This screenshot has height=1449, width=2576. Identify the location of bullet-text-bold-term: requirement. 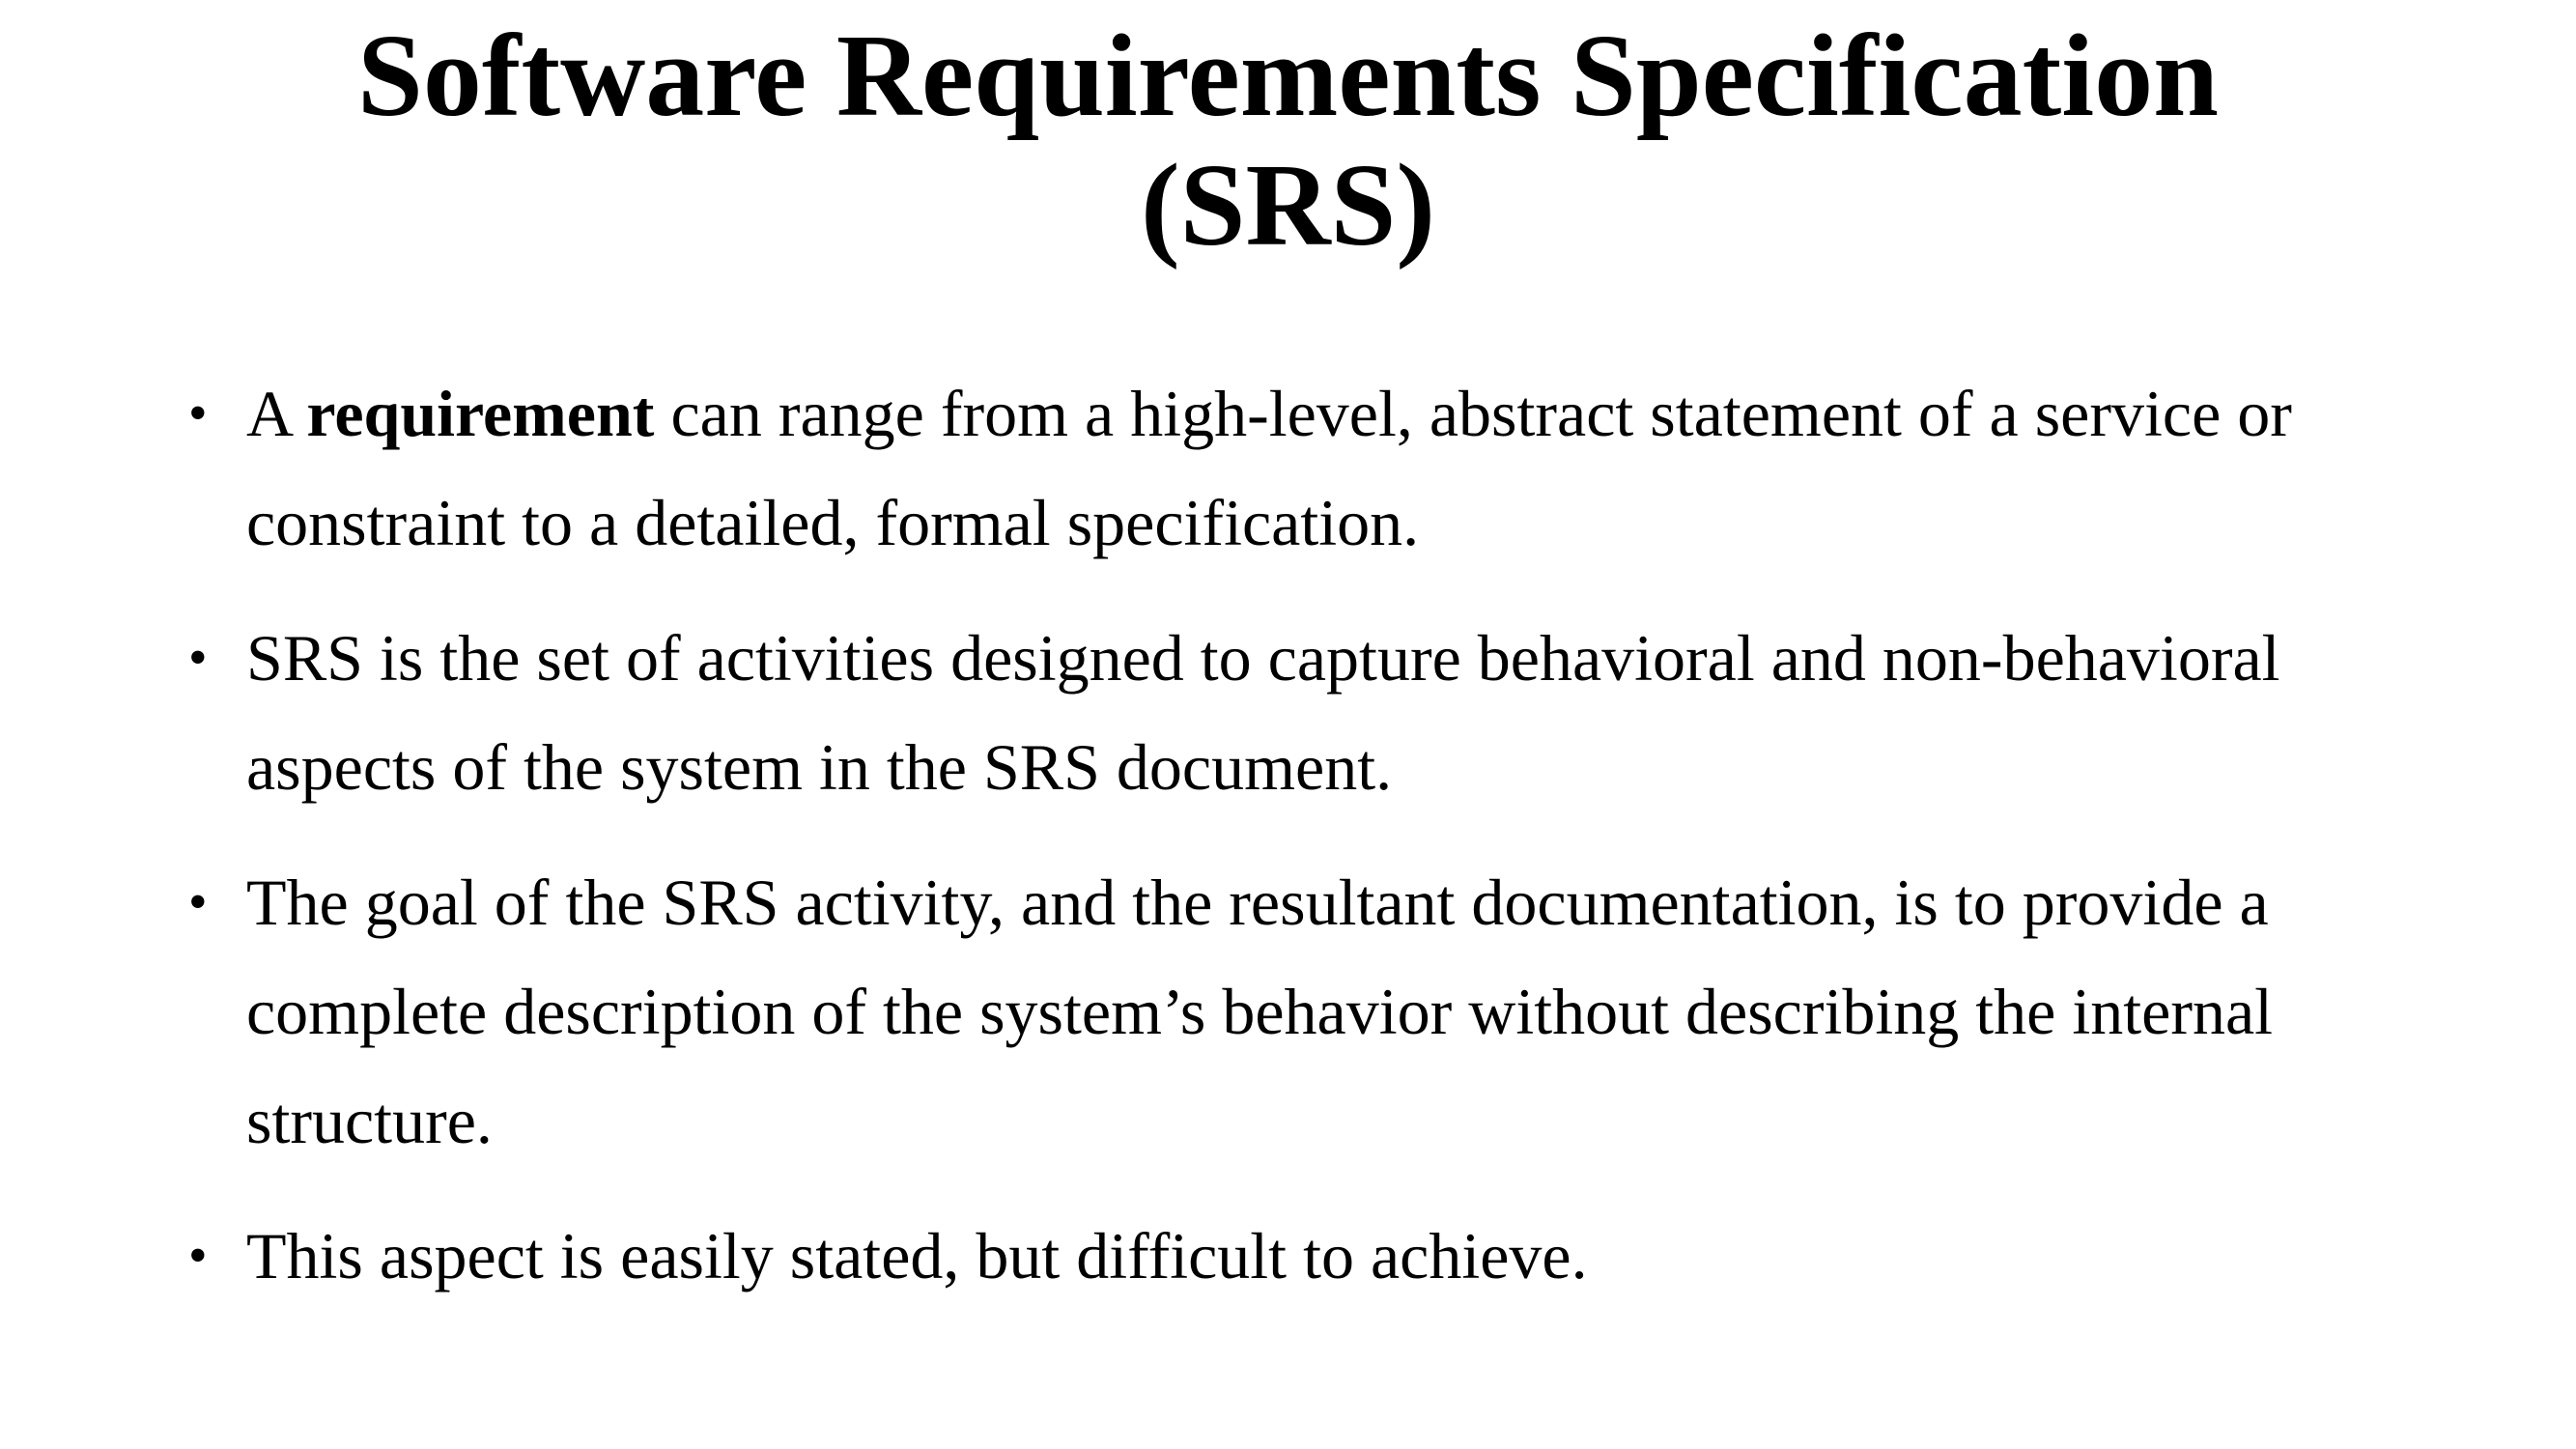
(480, 413).